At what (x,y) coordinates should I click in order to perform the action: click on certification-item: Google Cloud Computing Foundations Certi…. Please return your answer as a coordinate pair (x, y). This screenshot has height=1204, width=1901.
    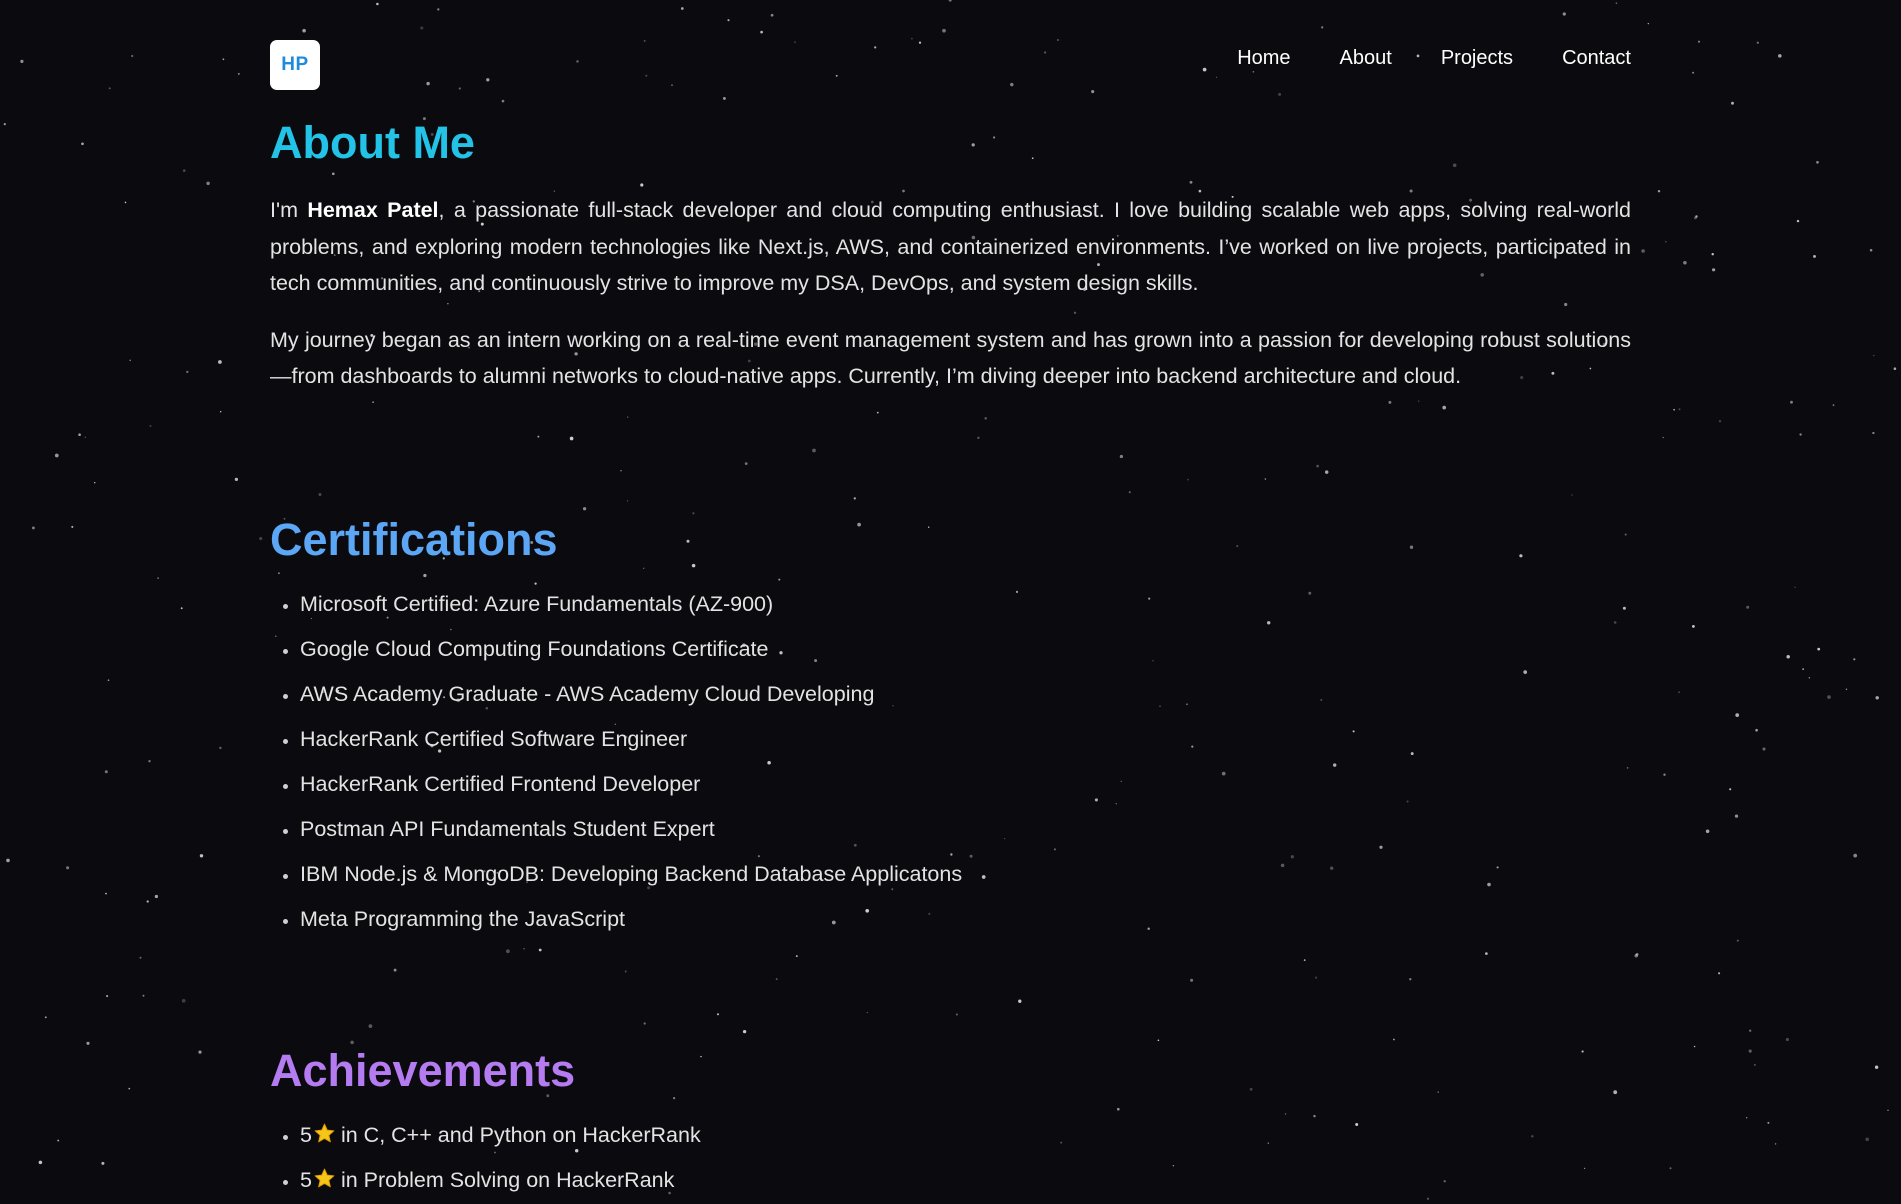
    Looking at the image, I should click on (965, 649).